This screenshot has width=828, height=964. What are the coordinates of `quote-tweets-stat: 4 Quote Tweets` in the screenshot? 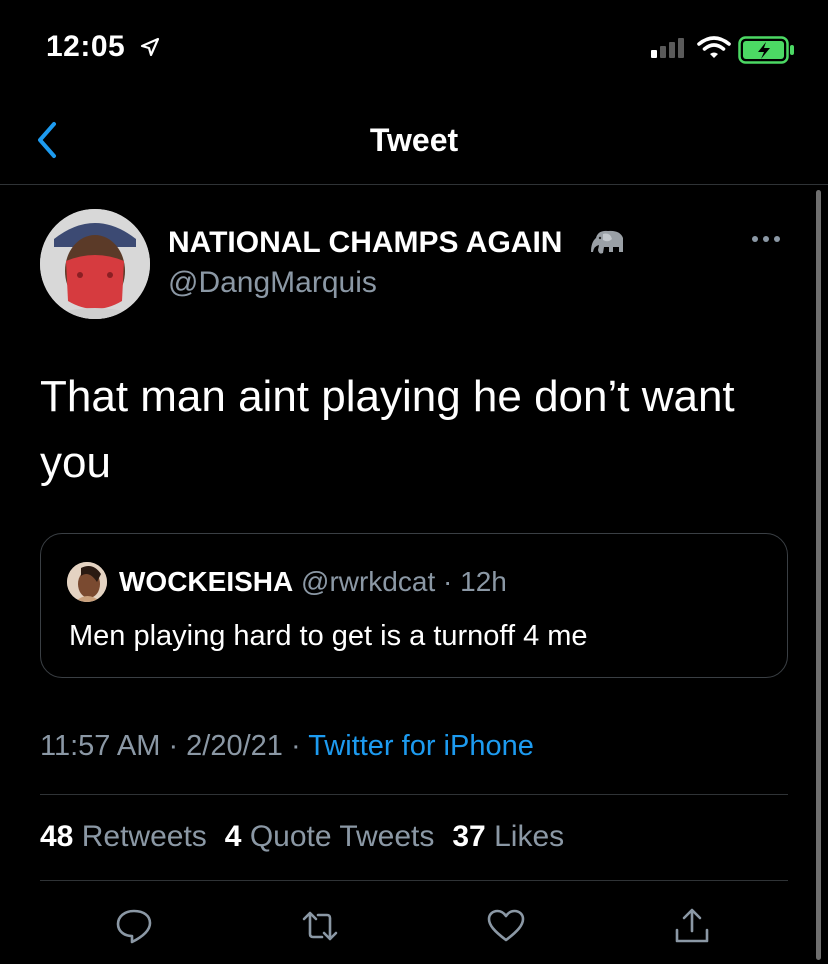 It's located at (330, 836).